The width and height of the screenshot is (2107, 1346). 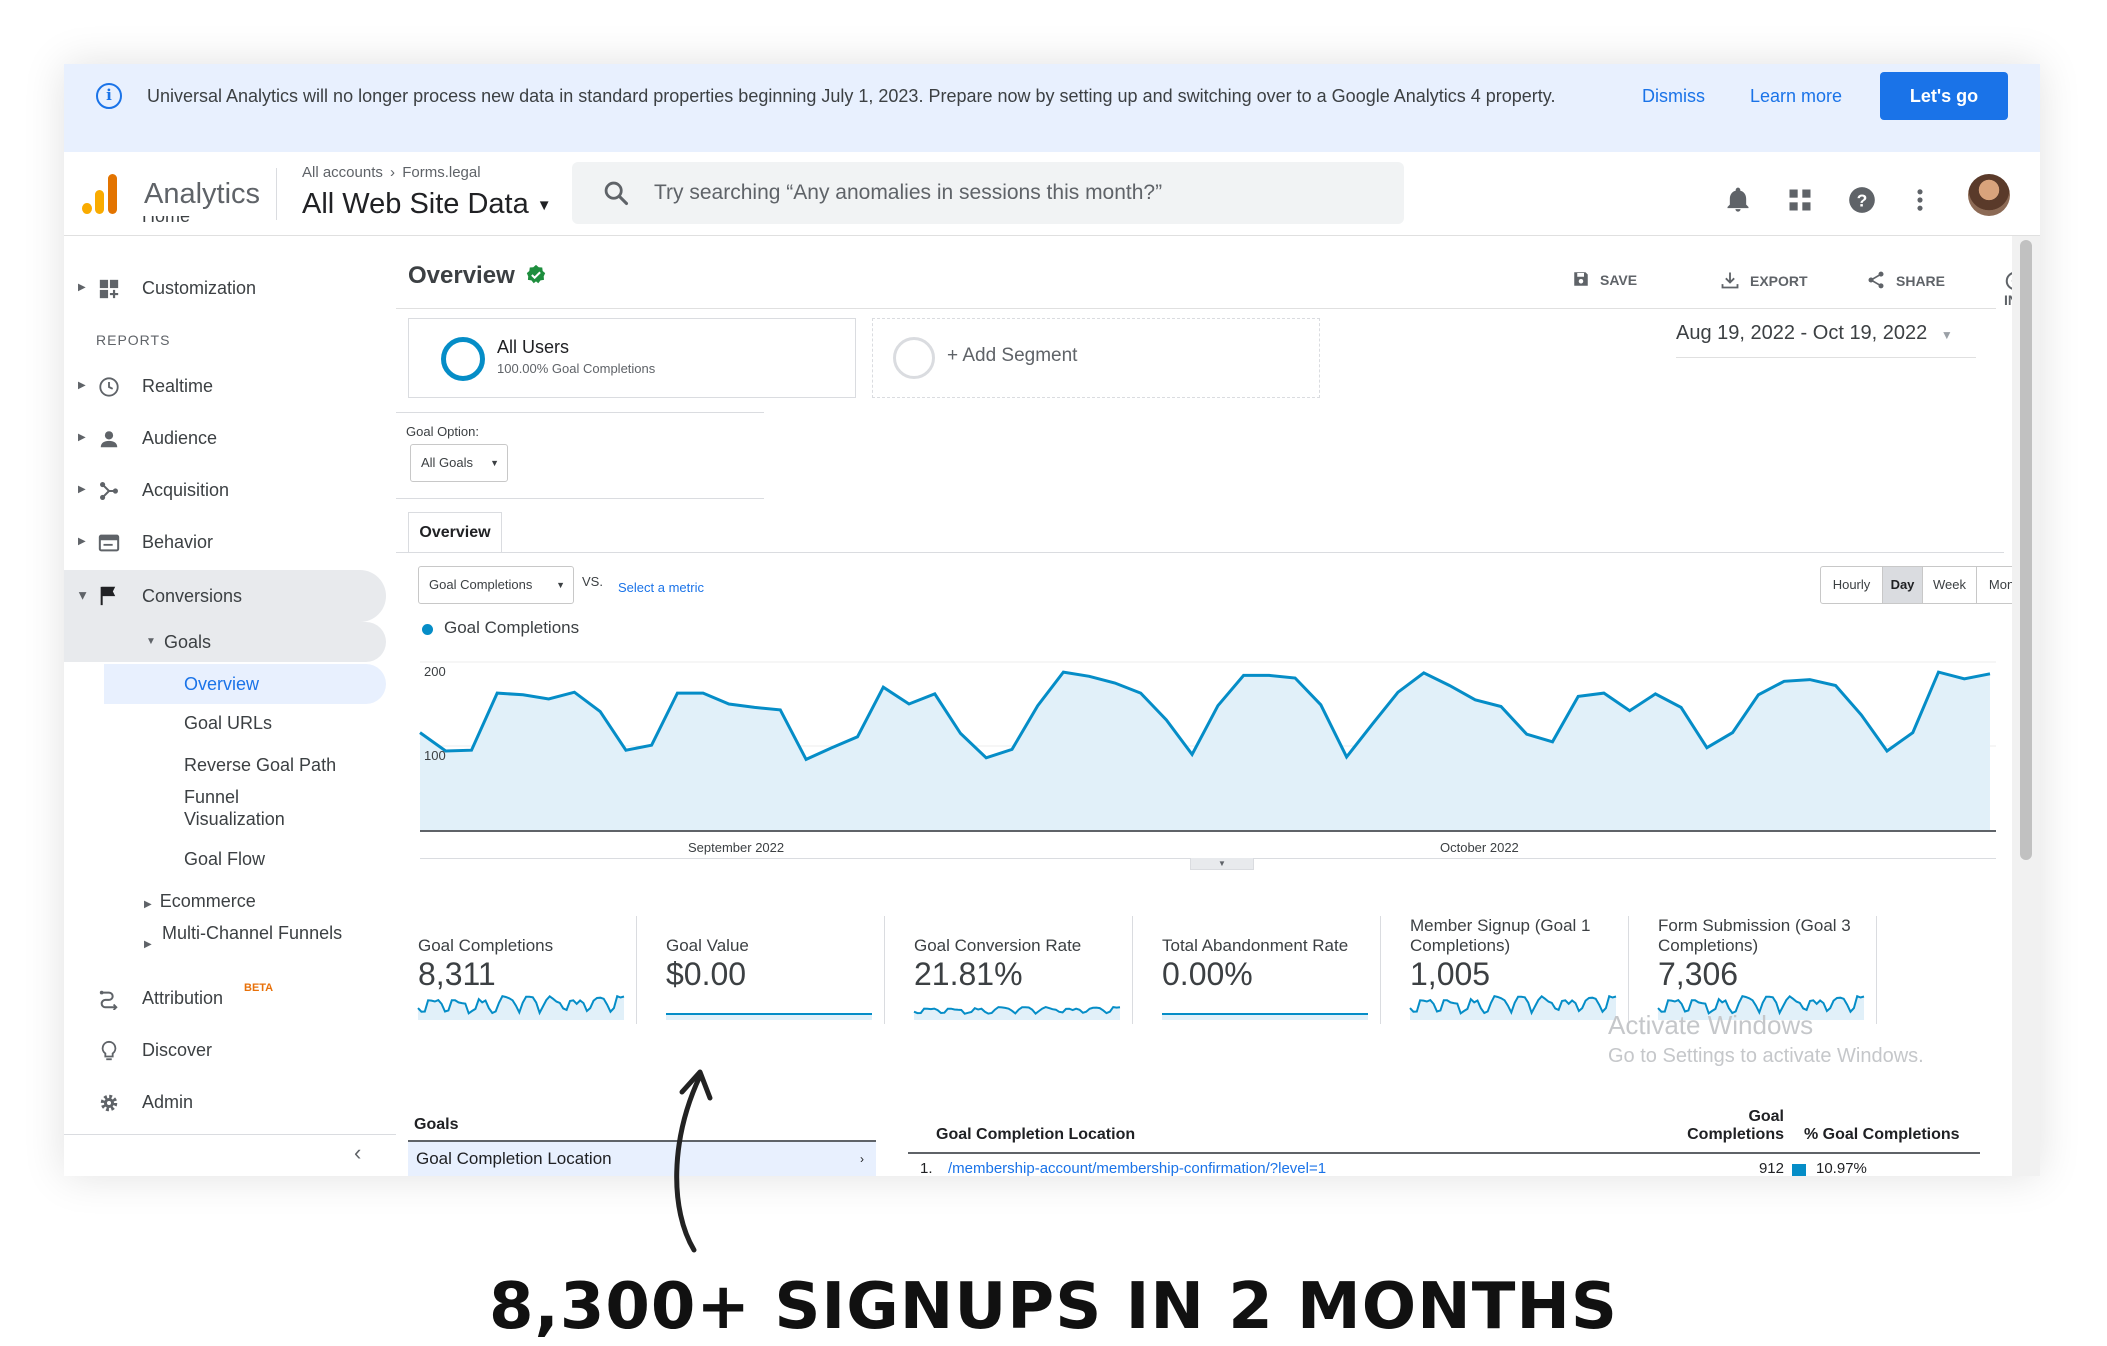 I want to click on add-segment-button: + Add Segment, so click(x=1096, y=358).